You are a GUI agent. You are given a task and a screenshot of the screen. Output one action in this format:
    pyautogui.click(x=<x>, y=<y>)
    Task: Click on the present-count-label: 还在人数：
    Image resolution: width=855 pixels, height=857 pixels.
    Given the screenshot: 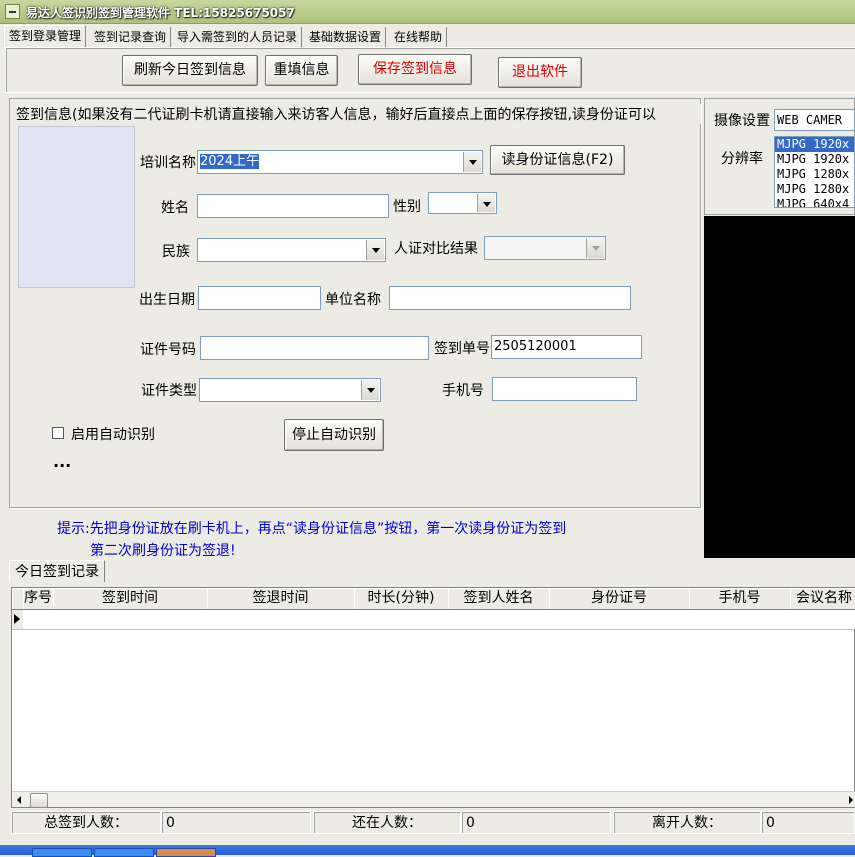 What is the action you would take?
    pyautogui.click(x=387, y=822)
    